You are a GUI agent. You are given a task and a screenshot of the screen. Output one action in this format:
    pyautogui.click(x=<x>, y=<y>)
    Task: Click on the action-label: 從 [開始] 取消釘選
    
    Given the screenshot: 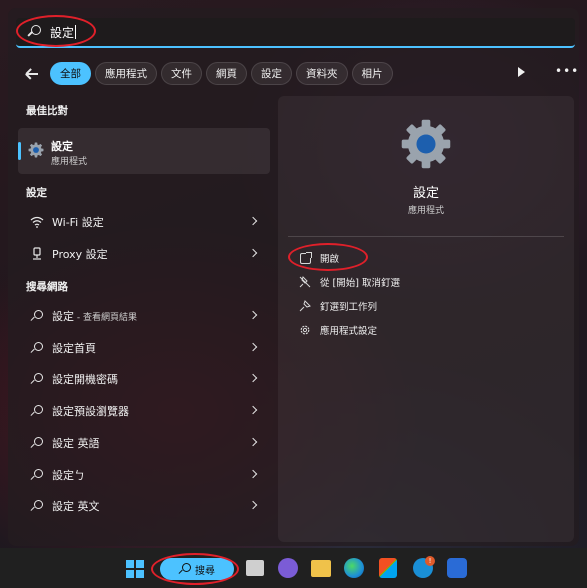 What is the action you would take?
    pyautogui.click(x=360, y=283)
    